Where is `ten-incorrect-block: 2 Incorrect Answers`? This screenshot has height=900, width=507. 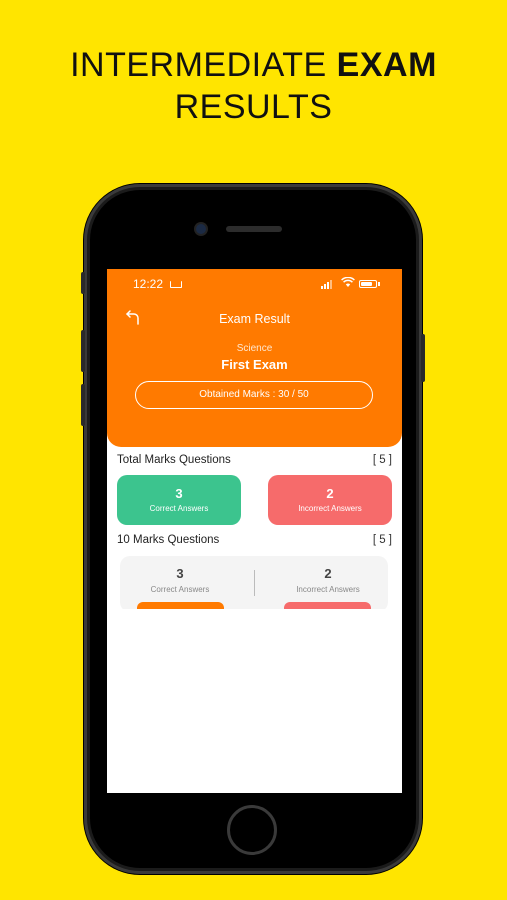 ten-incorrect-block: 2 Incorrect Answers is located at coordinates (328, 580).